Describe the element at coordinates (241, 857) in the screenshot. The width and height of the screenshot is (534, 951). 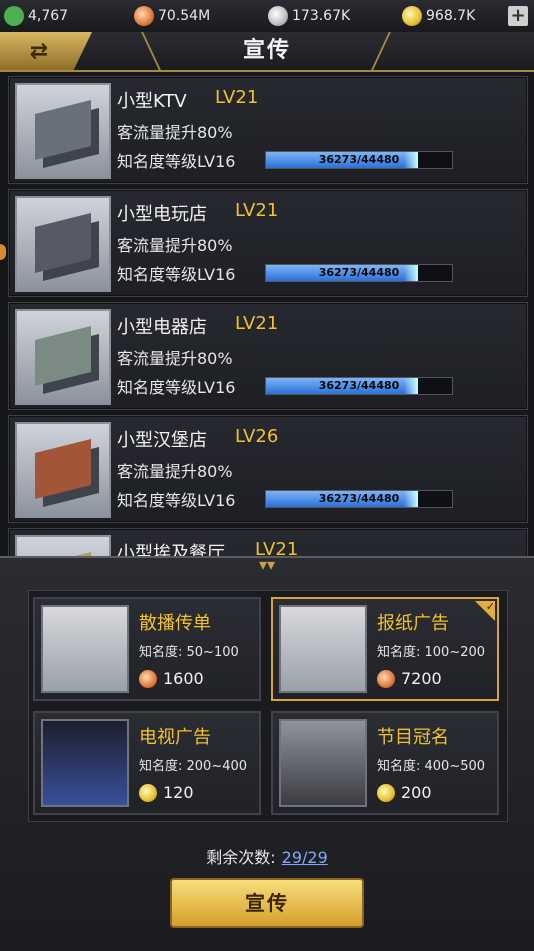
I see `remaining-label: 剩余次数:` at that location.